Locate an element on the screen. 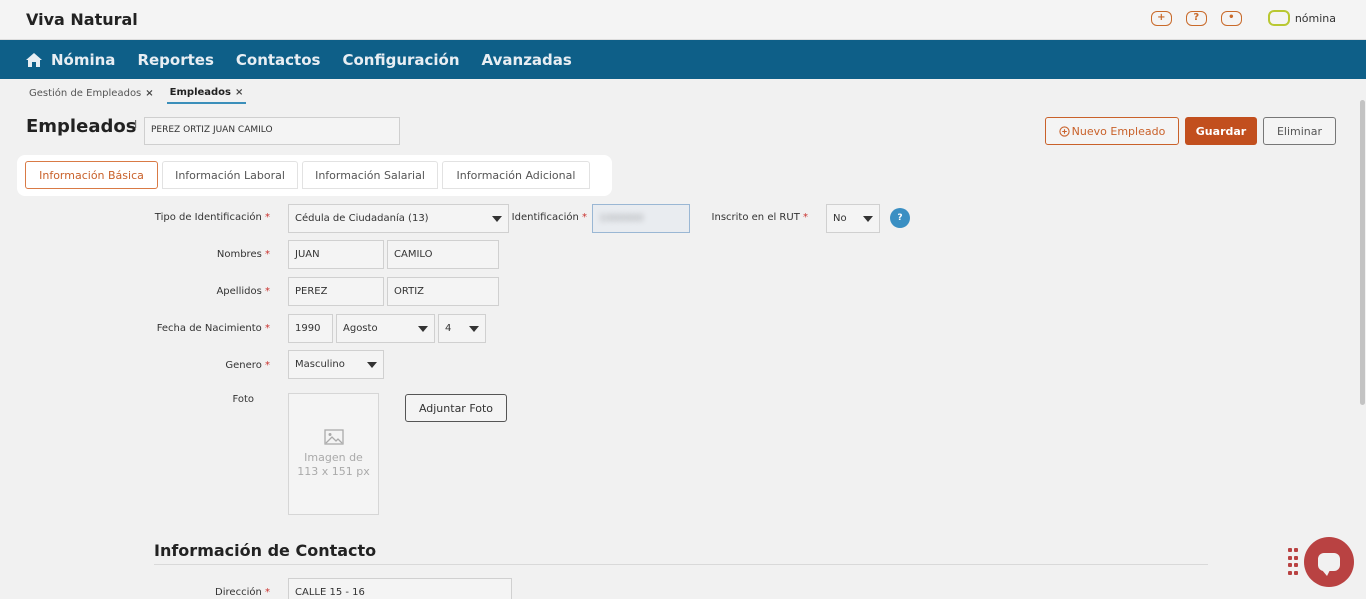  rut-select: No is located at coordinates (853, 218).